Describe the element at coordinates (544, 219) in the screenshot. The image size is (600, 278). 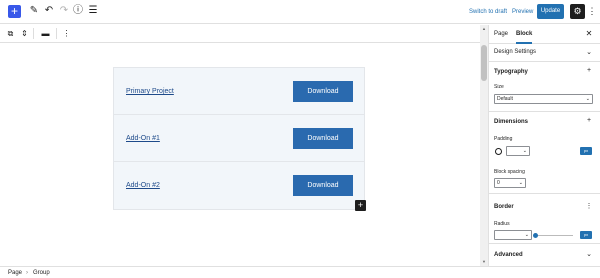
I see `border-panel: Border ⋮ Radius ⌄ px` at that location.